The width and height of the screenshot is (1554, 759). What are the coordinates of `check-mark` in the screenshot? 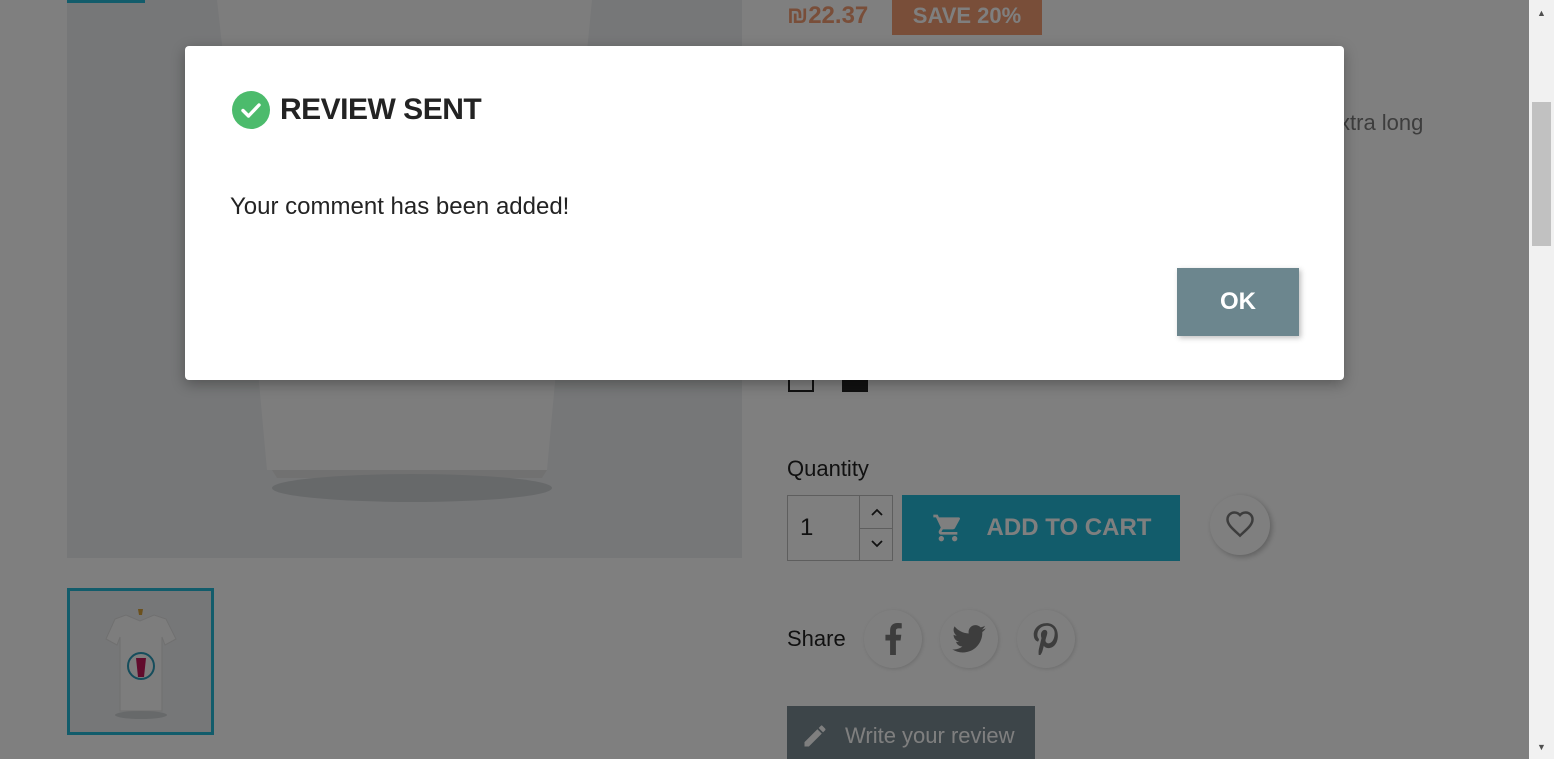 It's located at (251, 110).